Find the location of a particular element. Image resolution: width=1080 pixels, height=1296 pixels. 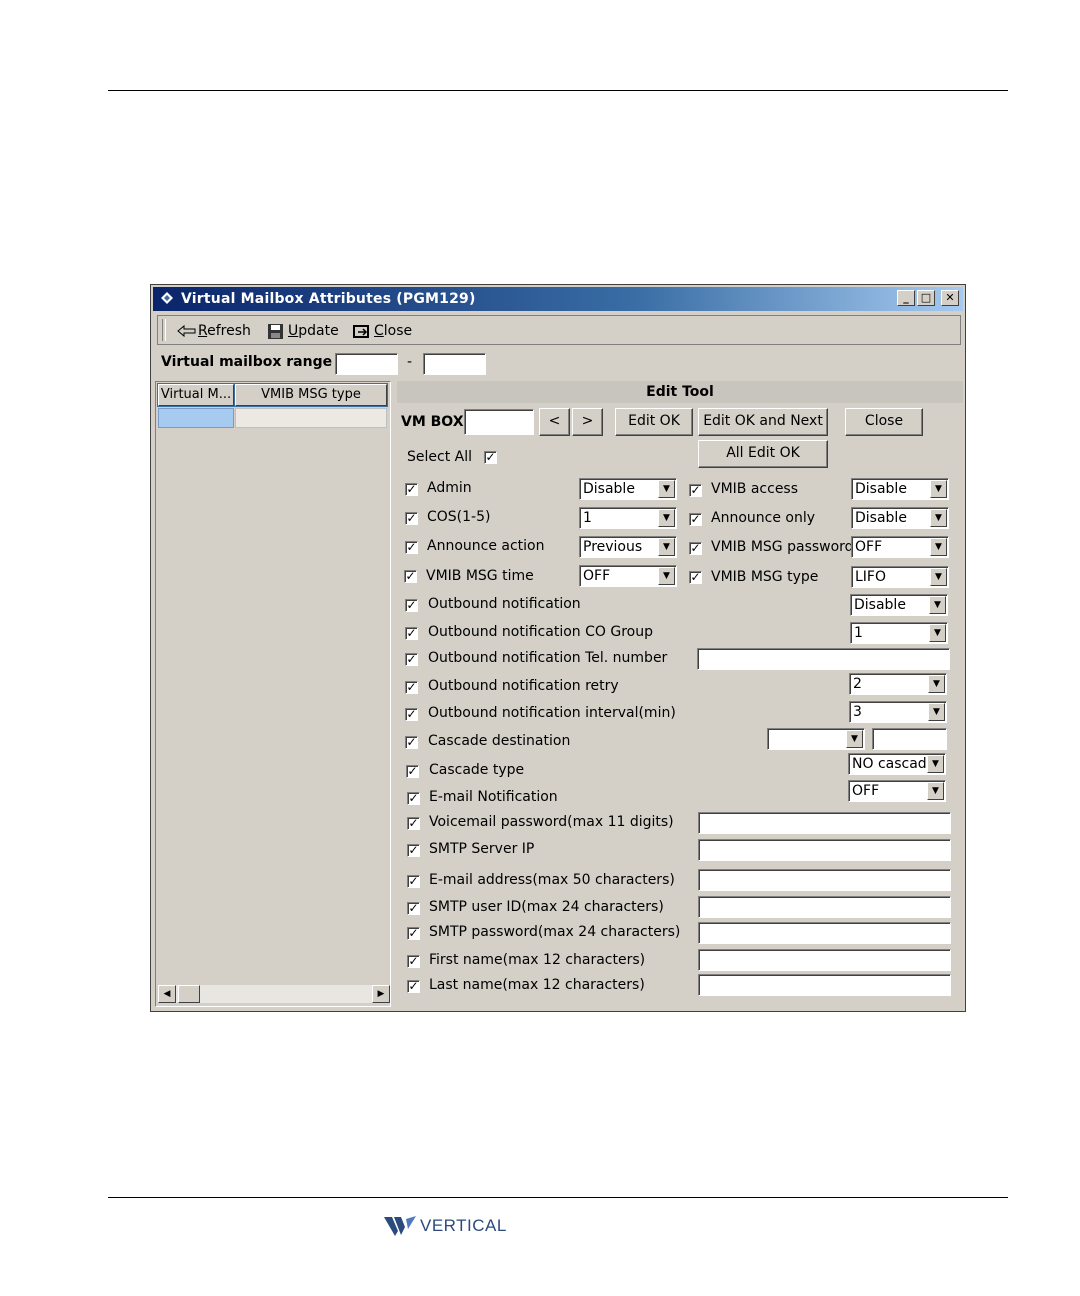

scroll-left-button: ◀ is located at coordinates (167, 994).